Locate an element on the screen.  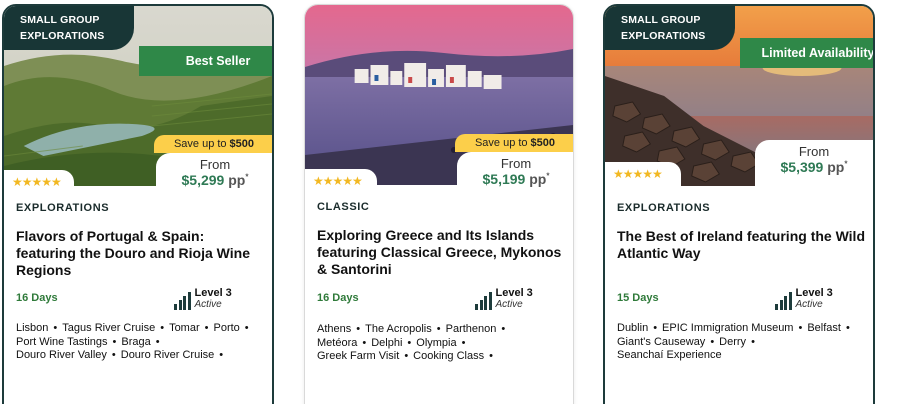
stop-item: EPIC Immigration Museum is located at coordinates (728, 328).